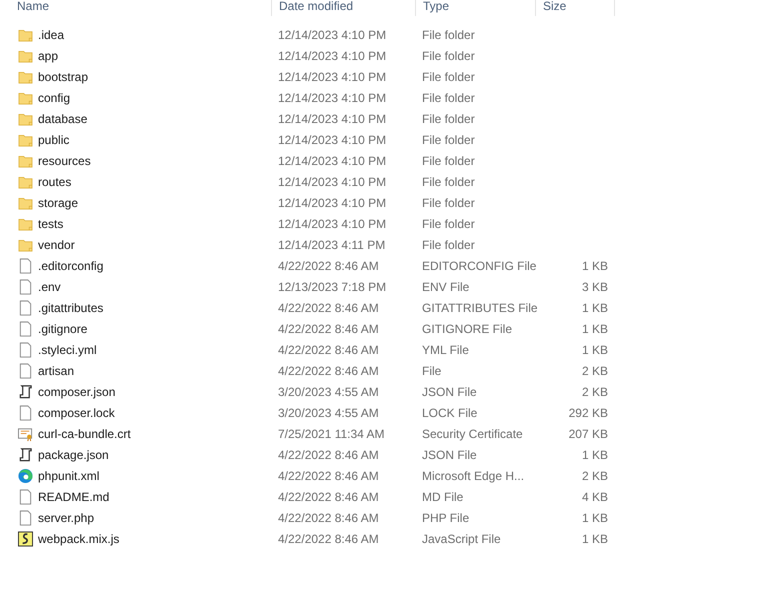 This screenshot has width=775, height=604. I want to click on file-name: webpack.mix.js, so click(79, 539).